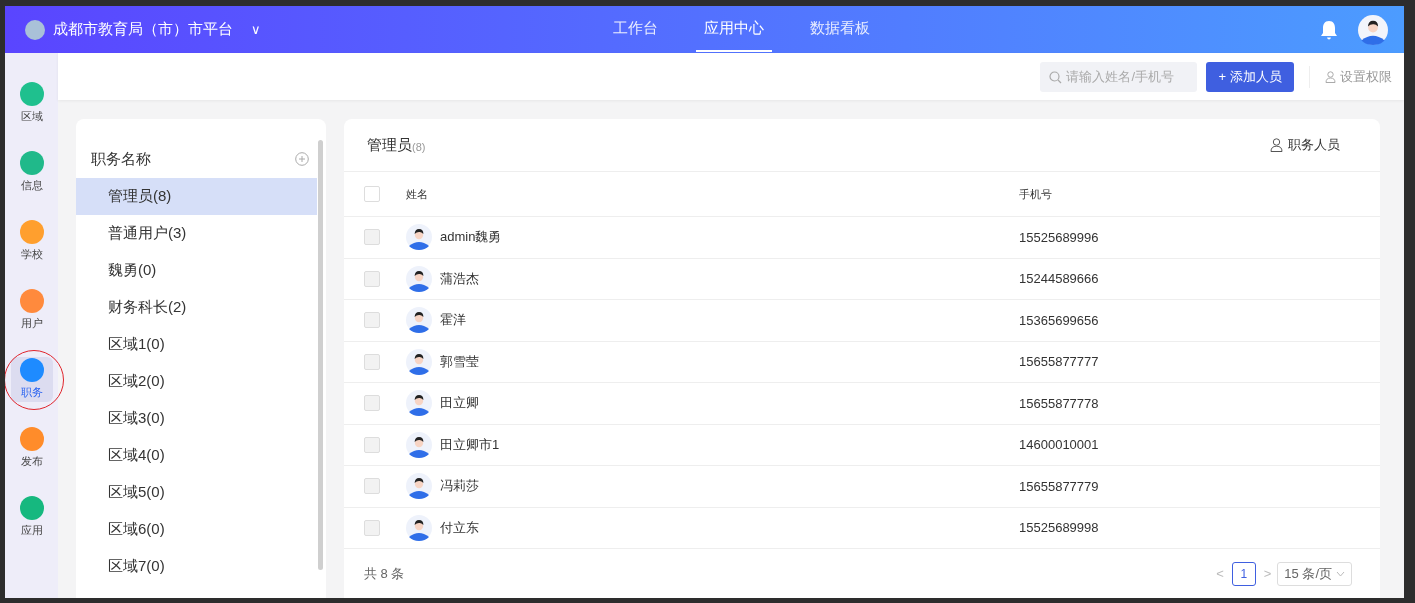 The image size is (1415, 603). What do you see at coordinates (1059, 279) in the screenshot?
I see `phone-number: 15244589666` at bounding box center [1059, 279].